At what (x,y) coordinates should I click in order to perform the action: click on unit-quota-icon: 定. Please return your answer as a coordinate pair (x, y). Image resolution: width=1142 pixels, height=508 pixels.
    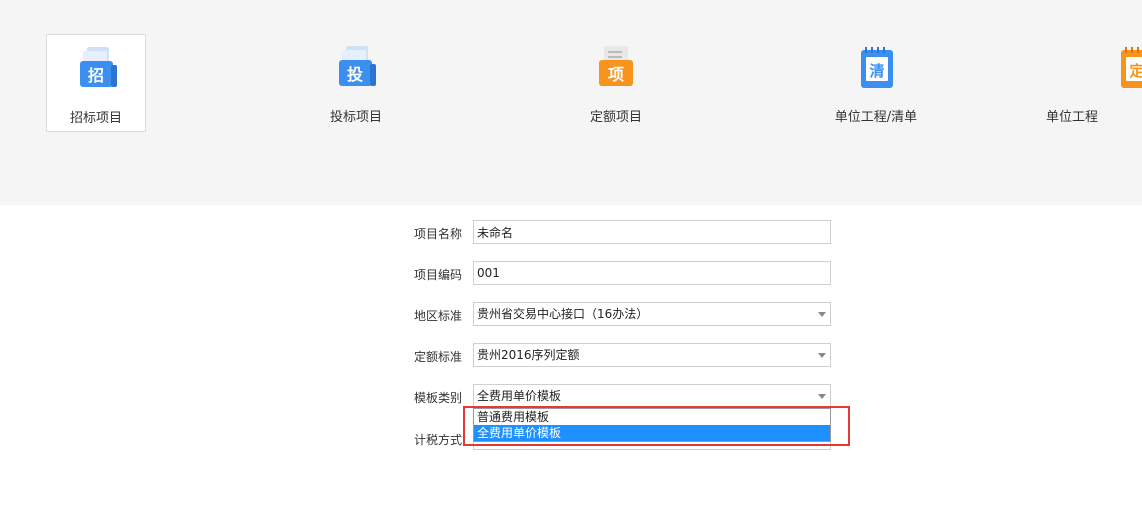
    Looking at the image, I should click on (1131, 67).